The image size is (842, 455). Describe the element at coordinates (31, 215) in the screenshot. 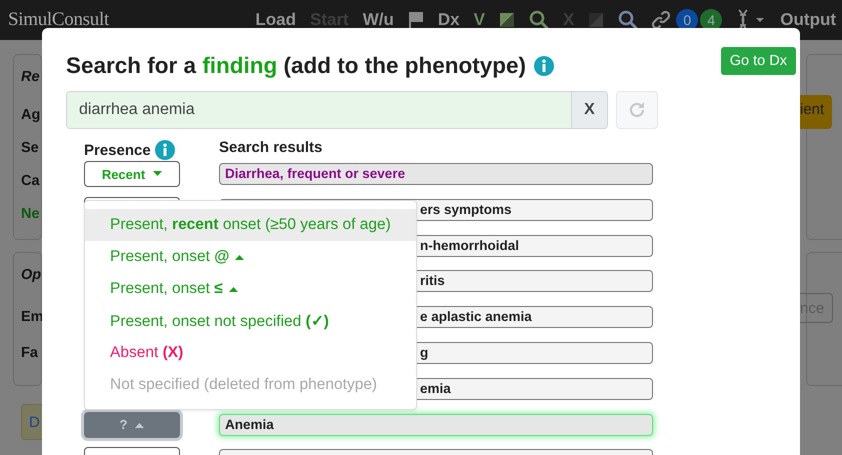

I see `panel-label: Ne` at that location.